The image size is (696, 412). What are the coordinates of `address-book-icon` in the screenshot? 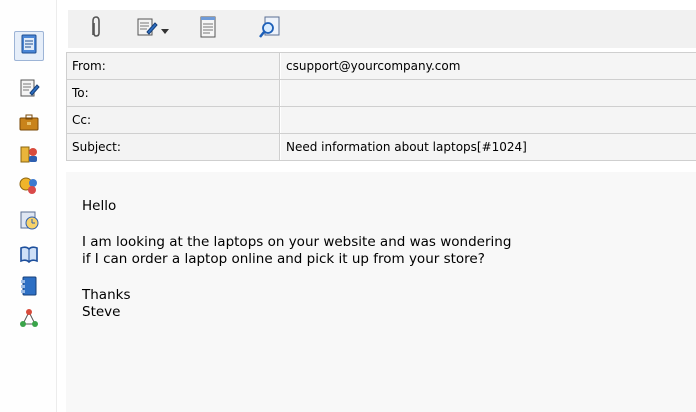 It's located at (29, 288).